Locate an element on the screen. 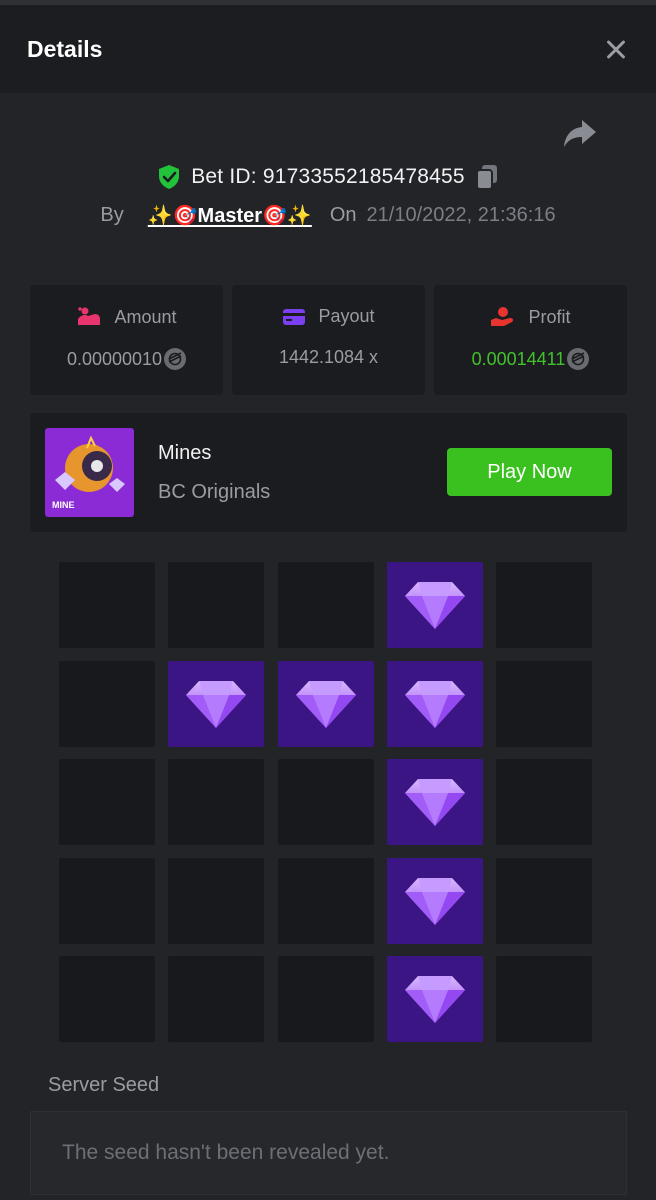 The image size is (656, 1200). close-icon is located at coordinates (616, 49).